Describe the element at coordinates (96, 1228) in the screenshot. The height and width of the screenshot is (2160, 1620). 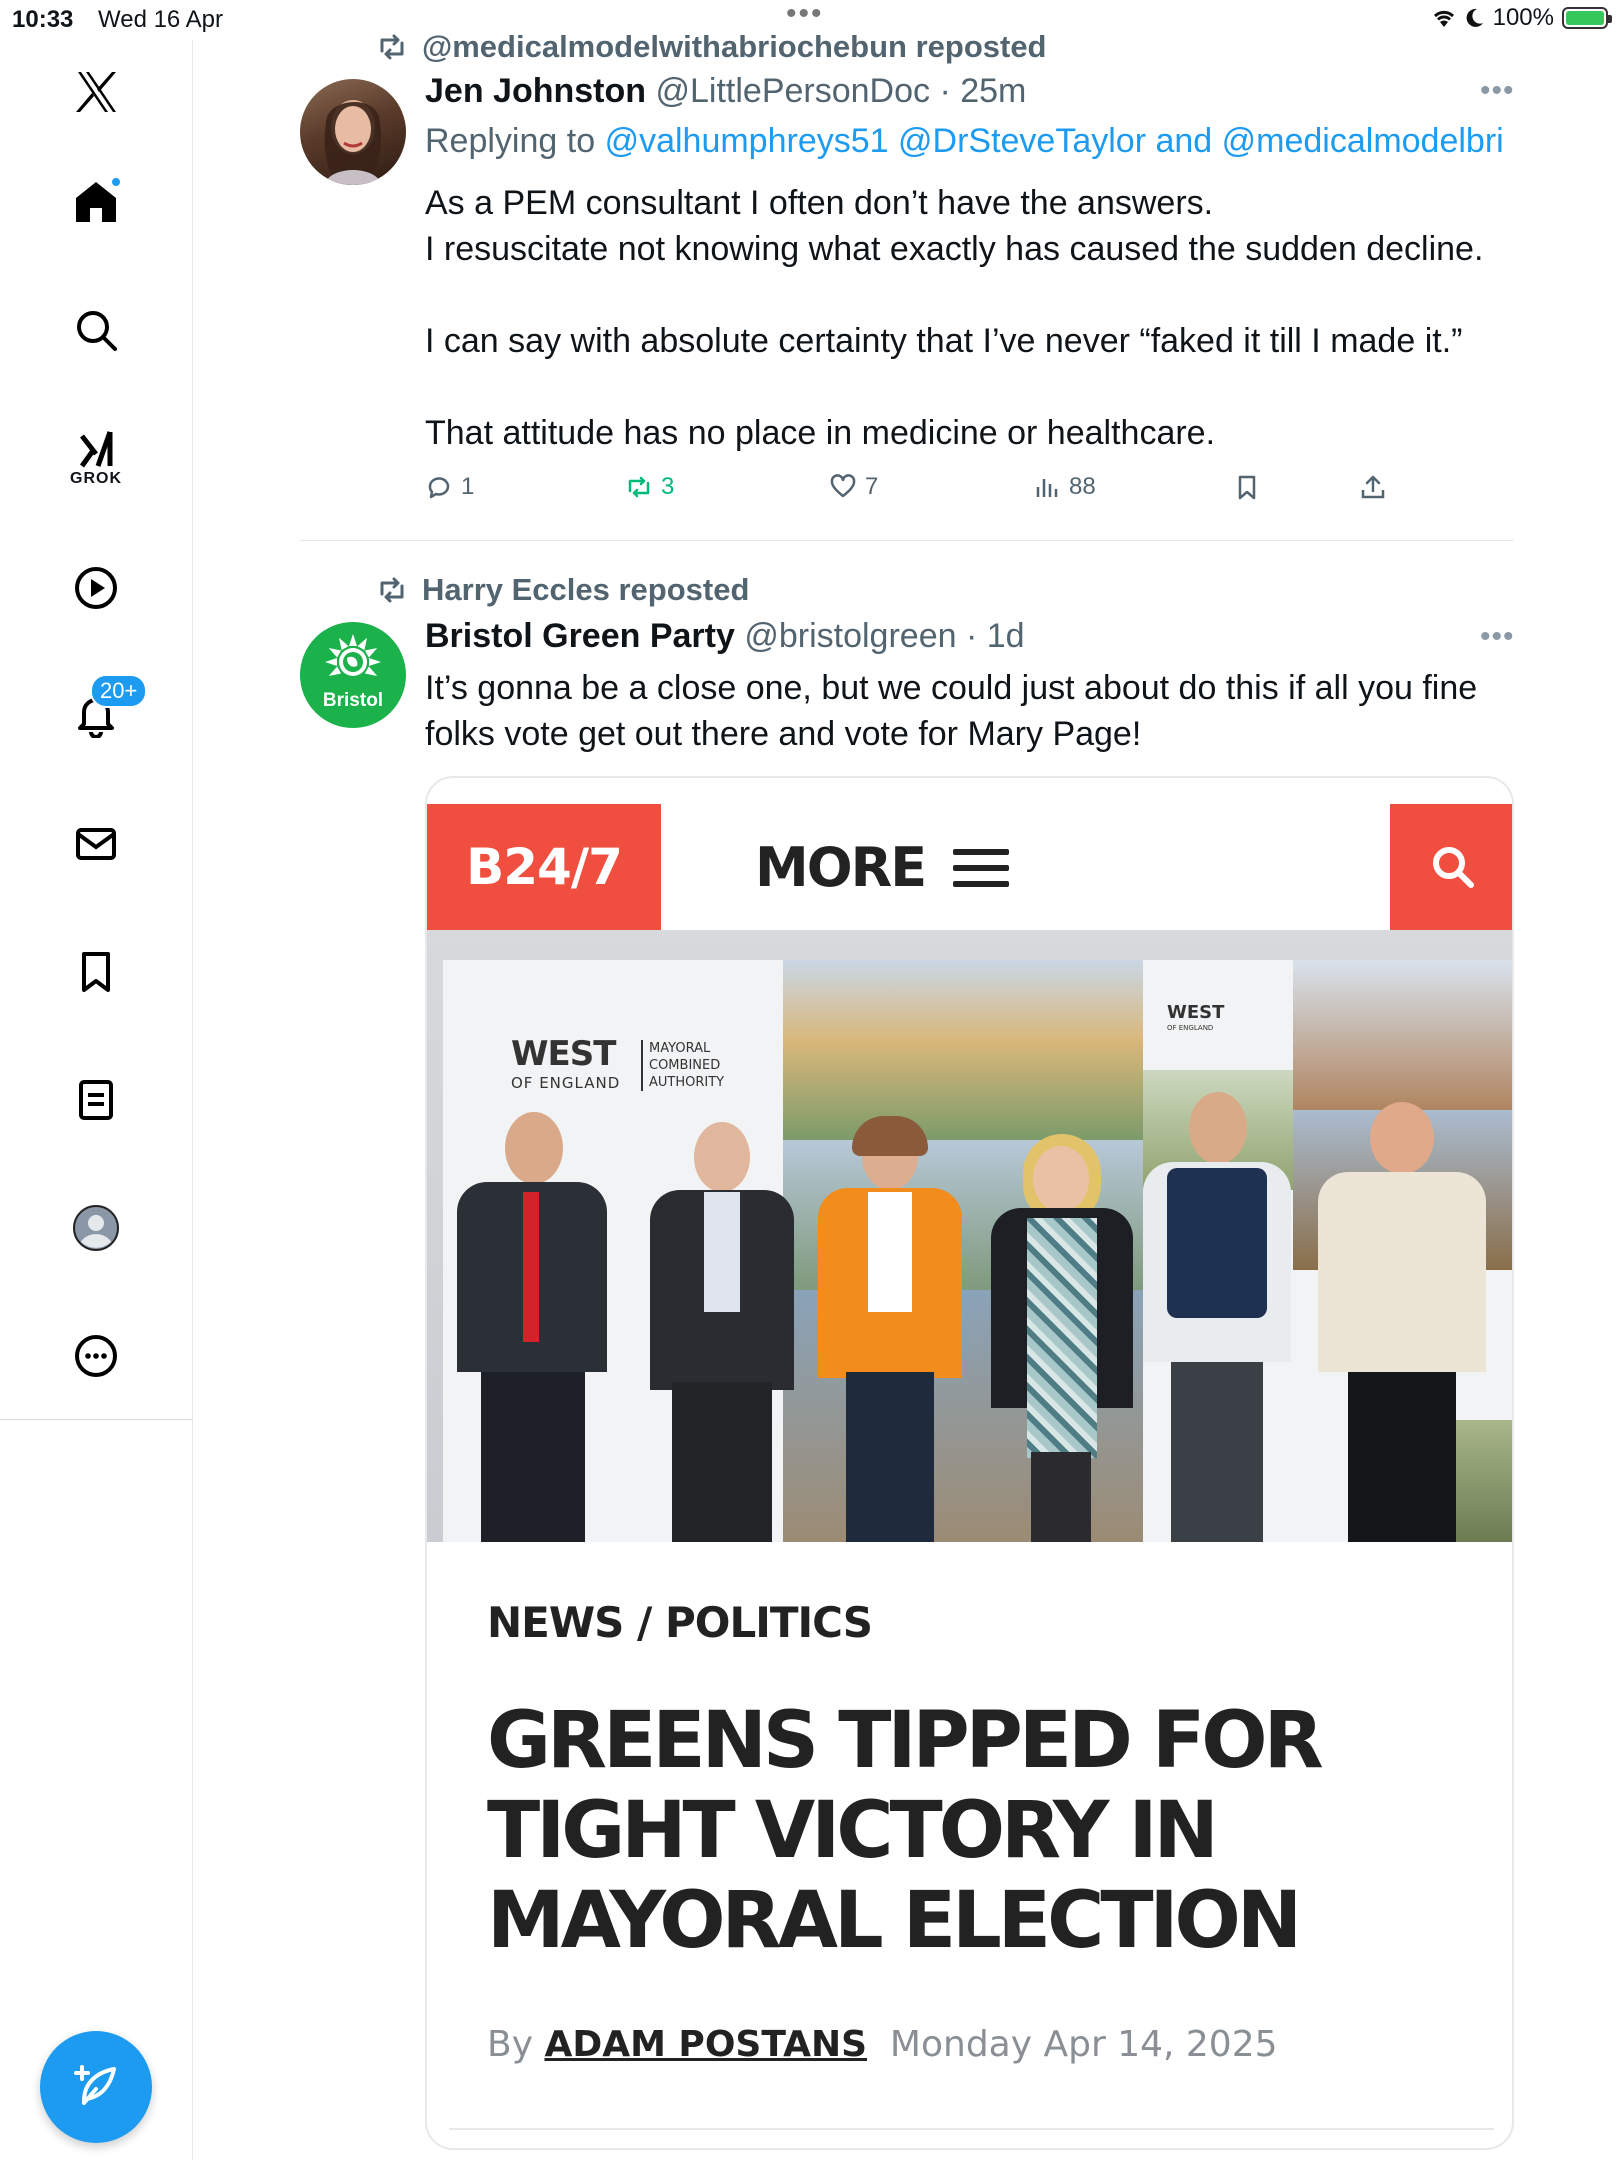
I see `profile-icon` at that location.